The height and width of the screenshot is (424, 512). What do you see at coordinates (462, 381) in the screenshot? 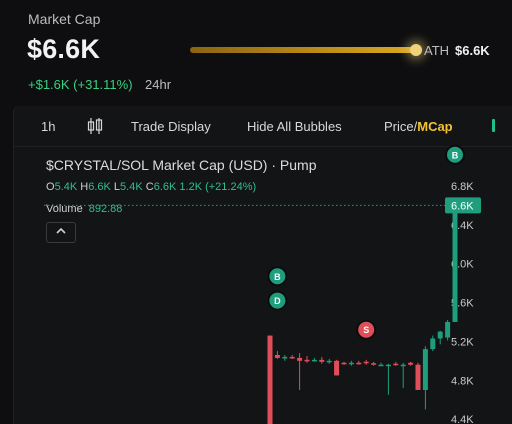
I see `y-axis-tick-label: 4.8K` at bounding box center [462, 381].